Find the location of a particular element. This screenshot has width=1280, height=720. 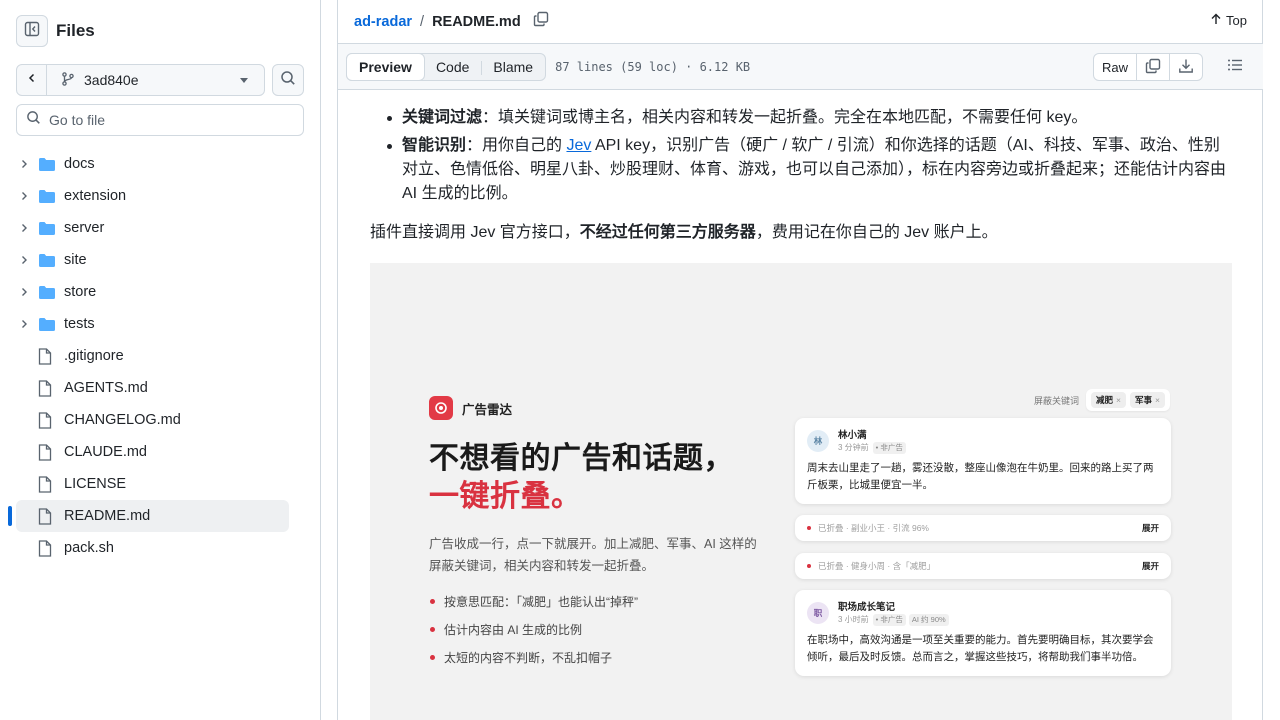

keyword-chip: 军事 × is located at coordinates (1147, 400).